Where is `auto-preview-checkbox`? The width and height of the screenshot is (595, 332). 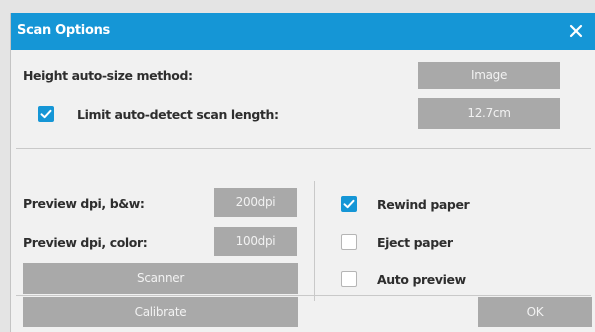 auto-preview-checkbox is located at coordinates (349, 279).